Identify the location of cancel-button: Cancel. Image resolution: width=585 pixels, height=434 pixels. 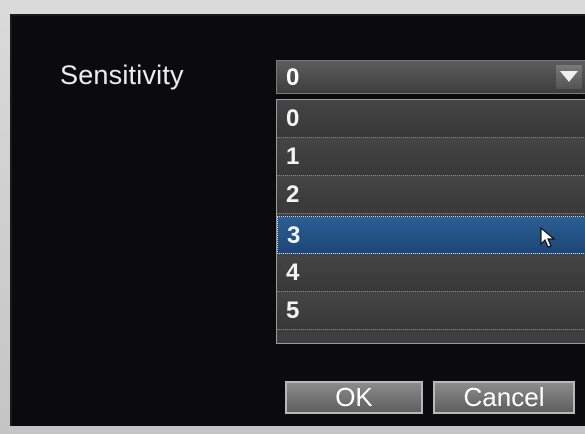
(504, 397).